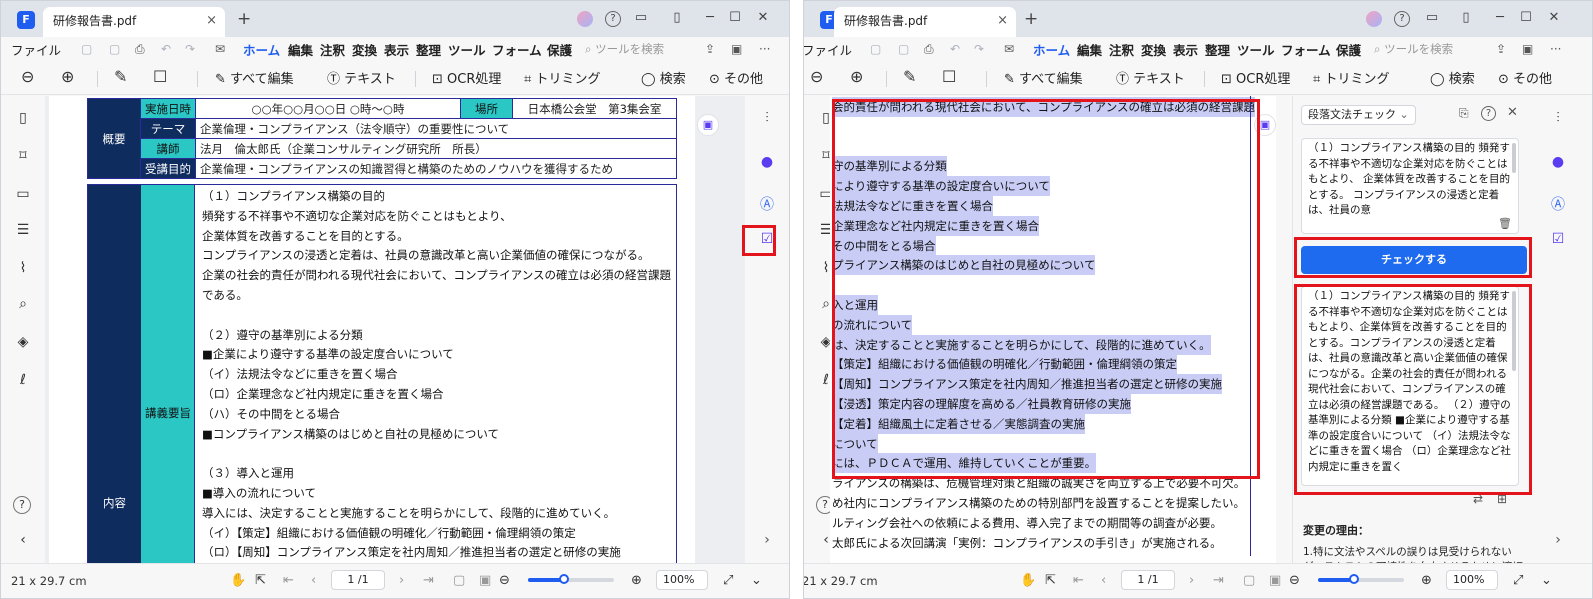 Image resolution: width=1593 pixels, height=599 pixels. Describe the element at coordinates (23, 268) in the screenshot. I see `attachment-icon: ⌇` at that location.